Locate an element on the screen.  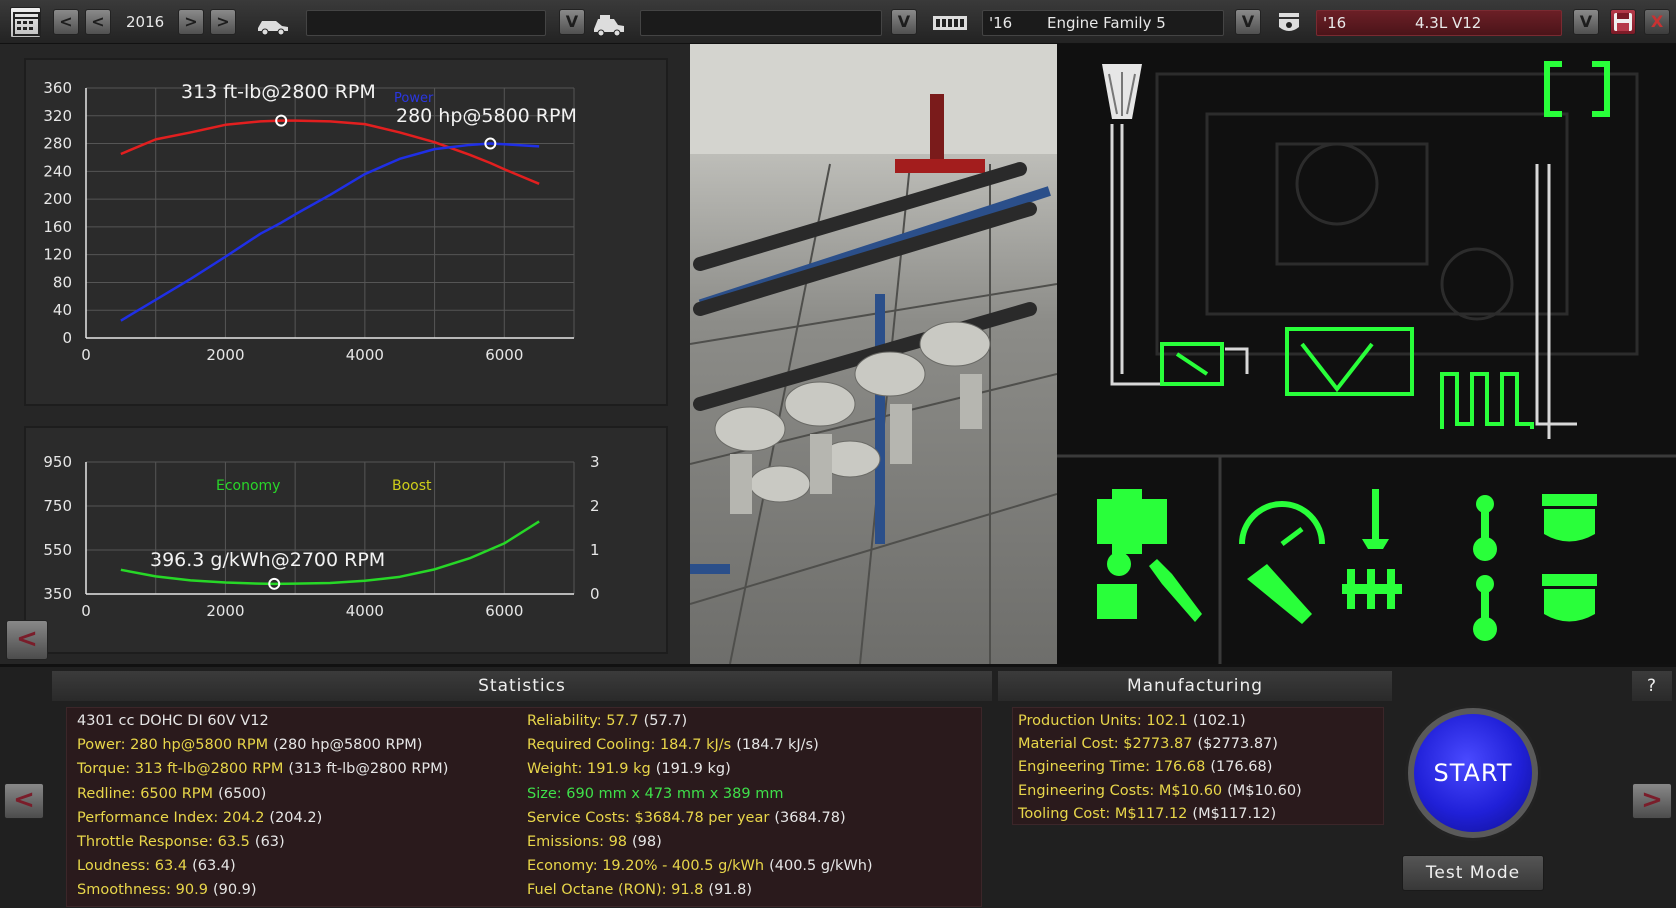
stat-row: Redline: 6500 RPM (6500) is located at coordinates (171, 794).